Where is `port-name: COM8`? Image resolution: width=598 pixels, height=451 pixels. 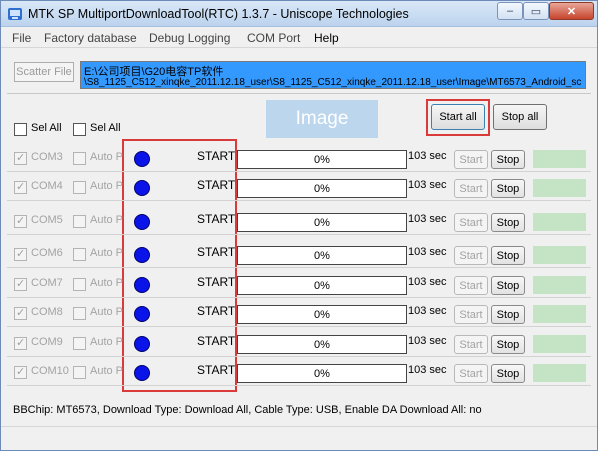
port-name: COM8 is located at coordinates (47, 312).